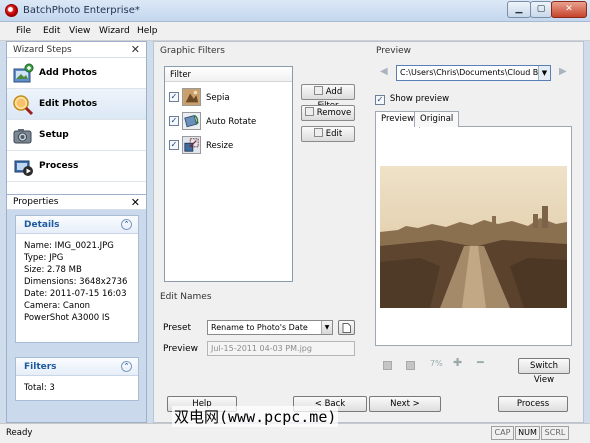 The width and height of the screenshot is (590, 443). What do you see at coordinates (69, 246) in the screenshot?
I see `detail-name: Name: IMG_0021.JPG` at bounding box center [69, 246].